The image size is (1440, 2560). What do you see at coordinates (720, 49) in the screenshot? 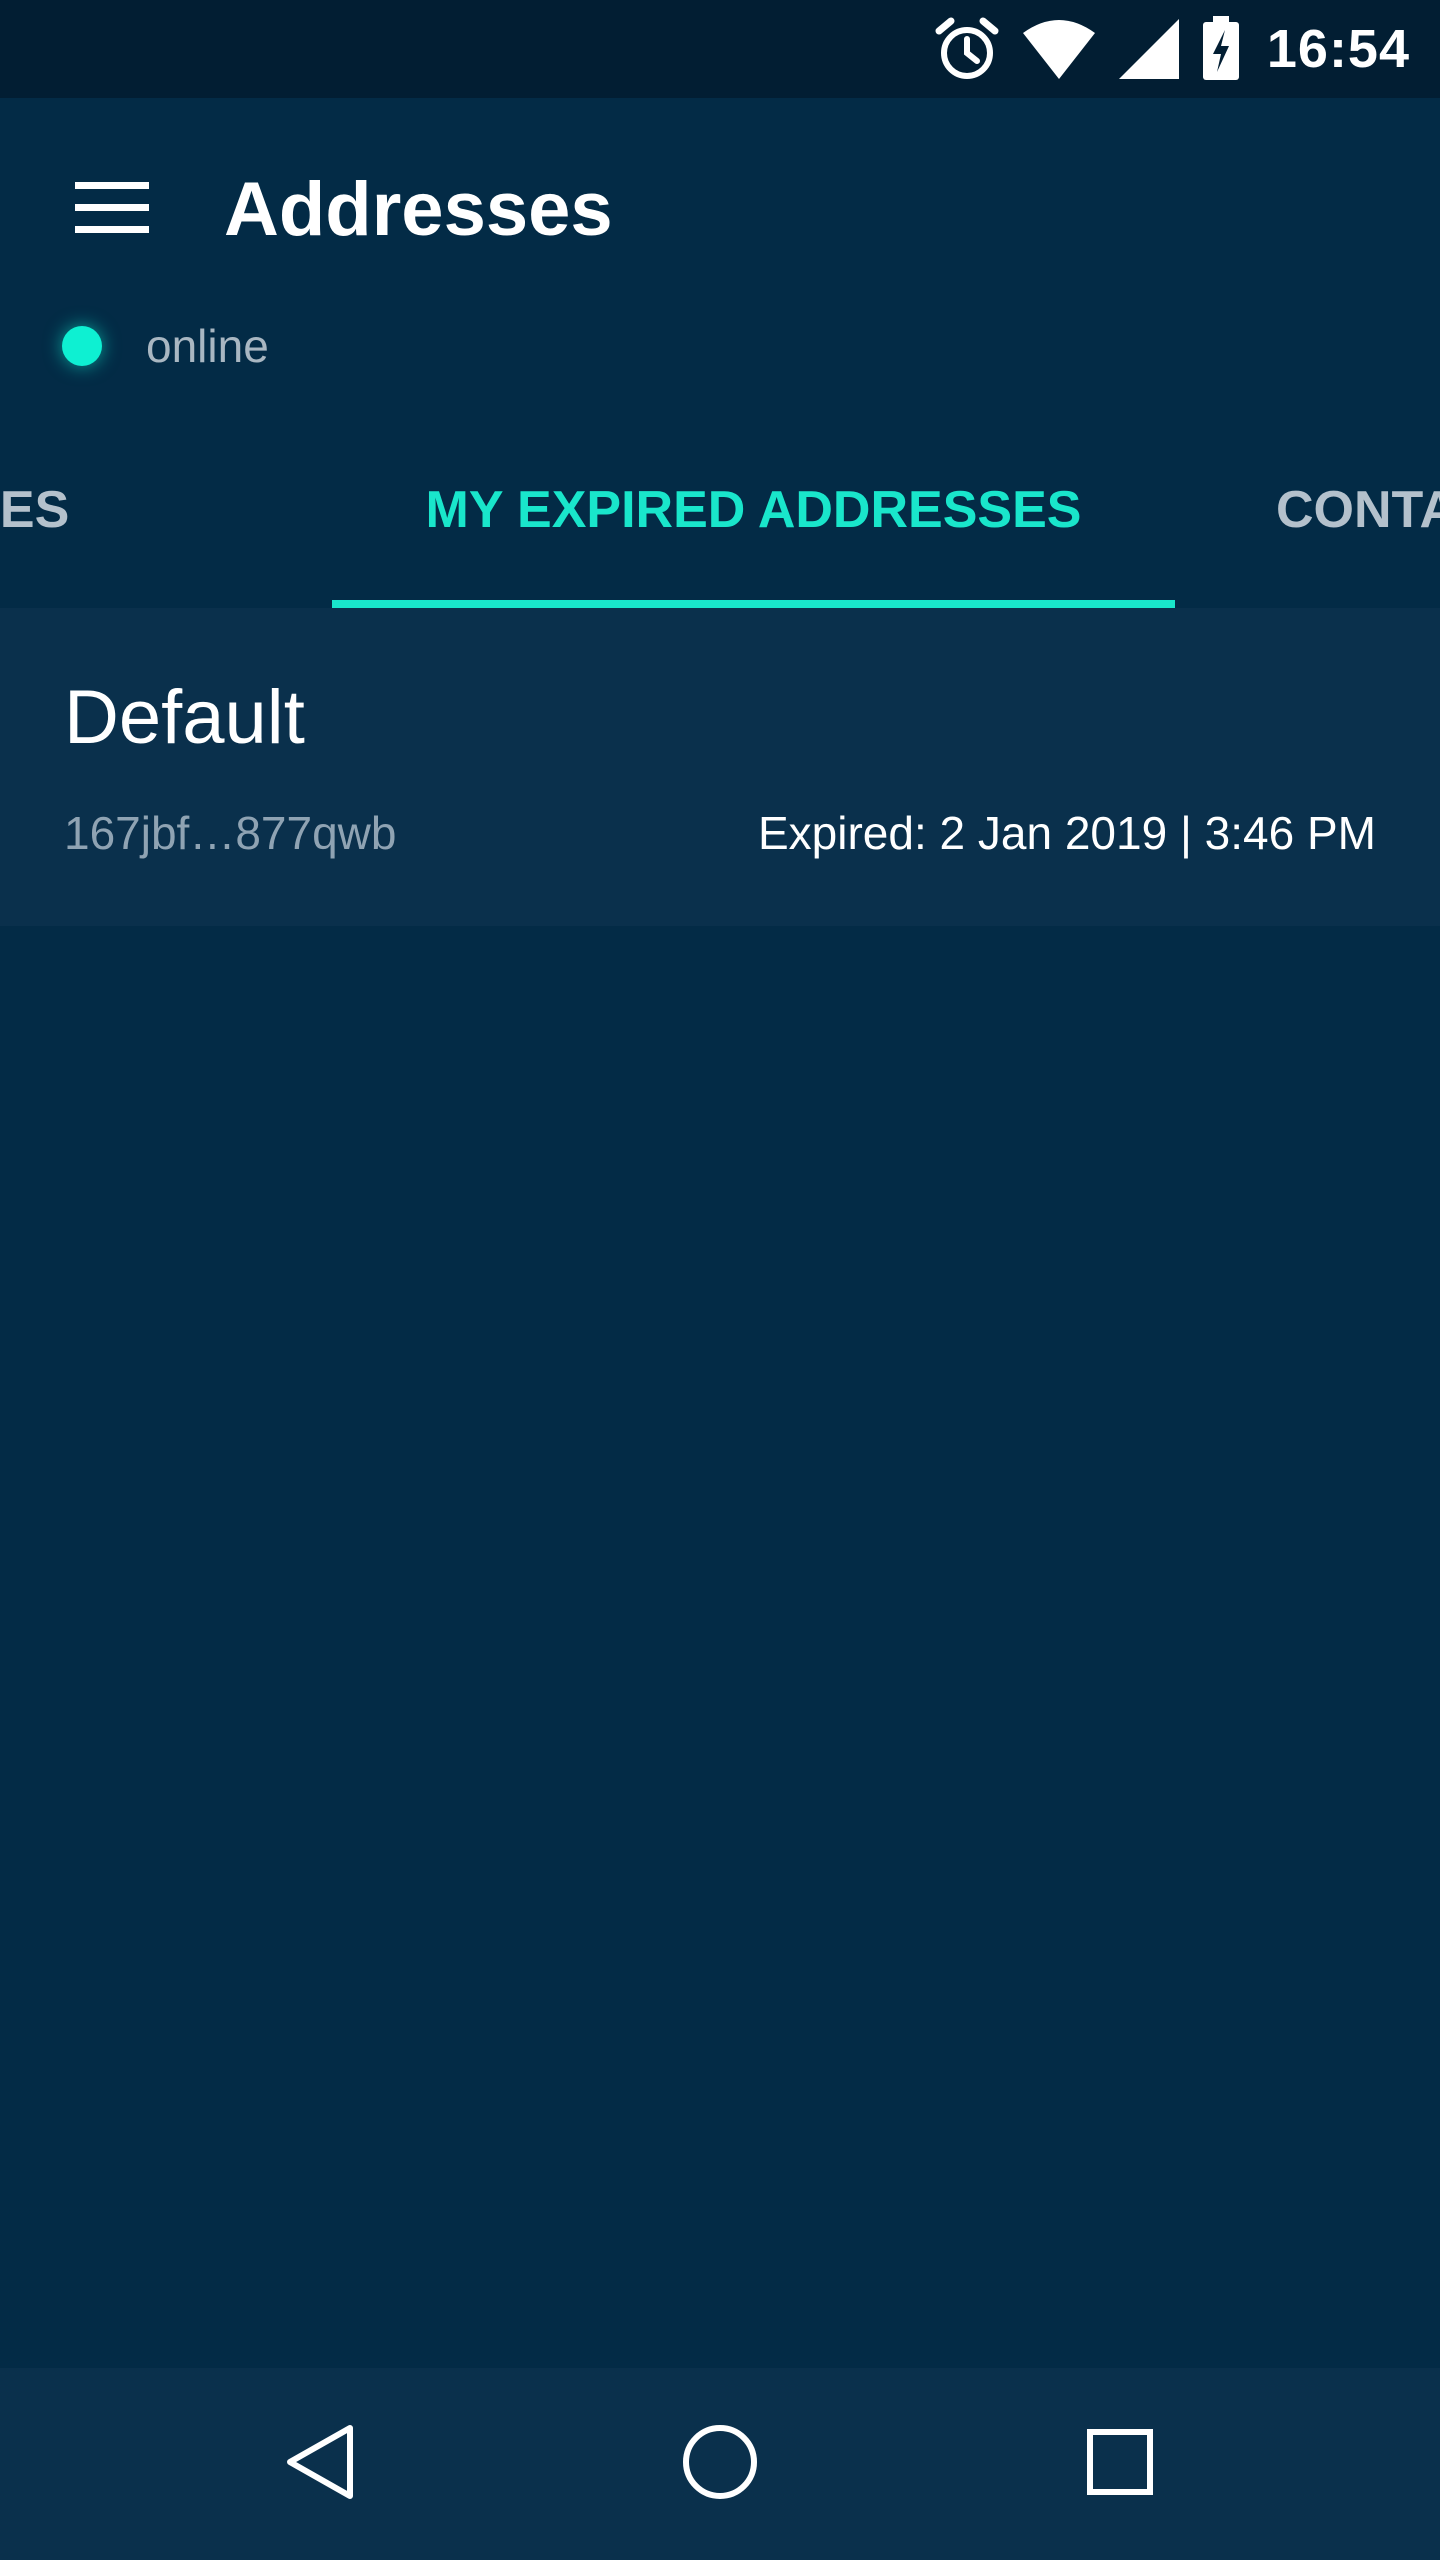
I see `status-bar: 16:54` at bounding box center [720, 49].